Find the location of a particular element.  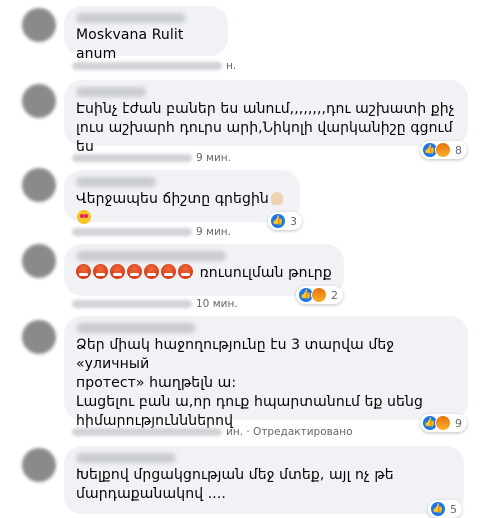

reaction-count: 2 is located at coordinates (334, 295).